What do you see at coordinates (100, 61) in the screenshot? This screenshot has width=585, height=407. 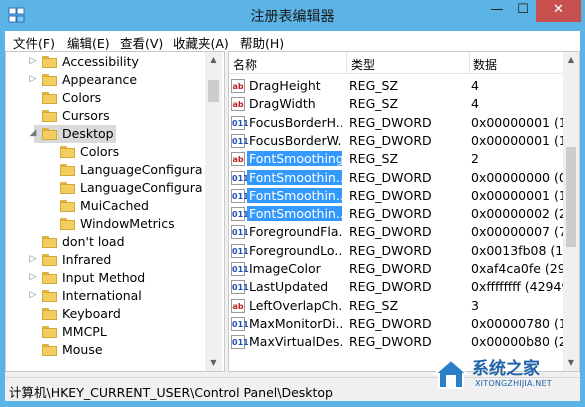 I see `tree-item-label: Accessibility` at bounding box center [100, 61].